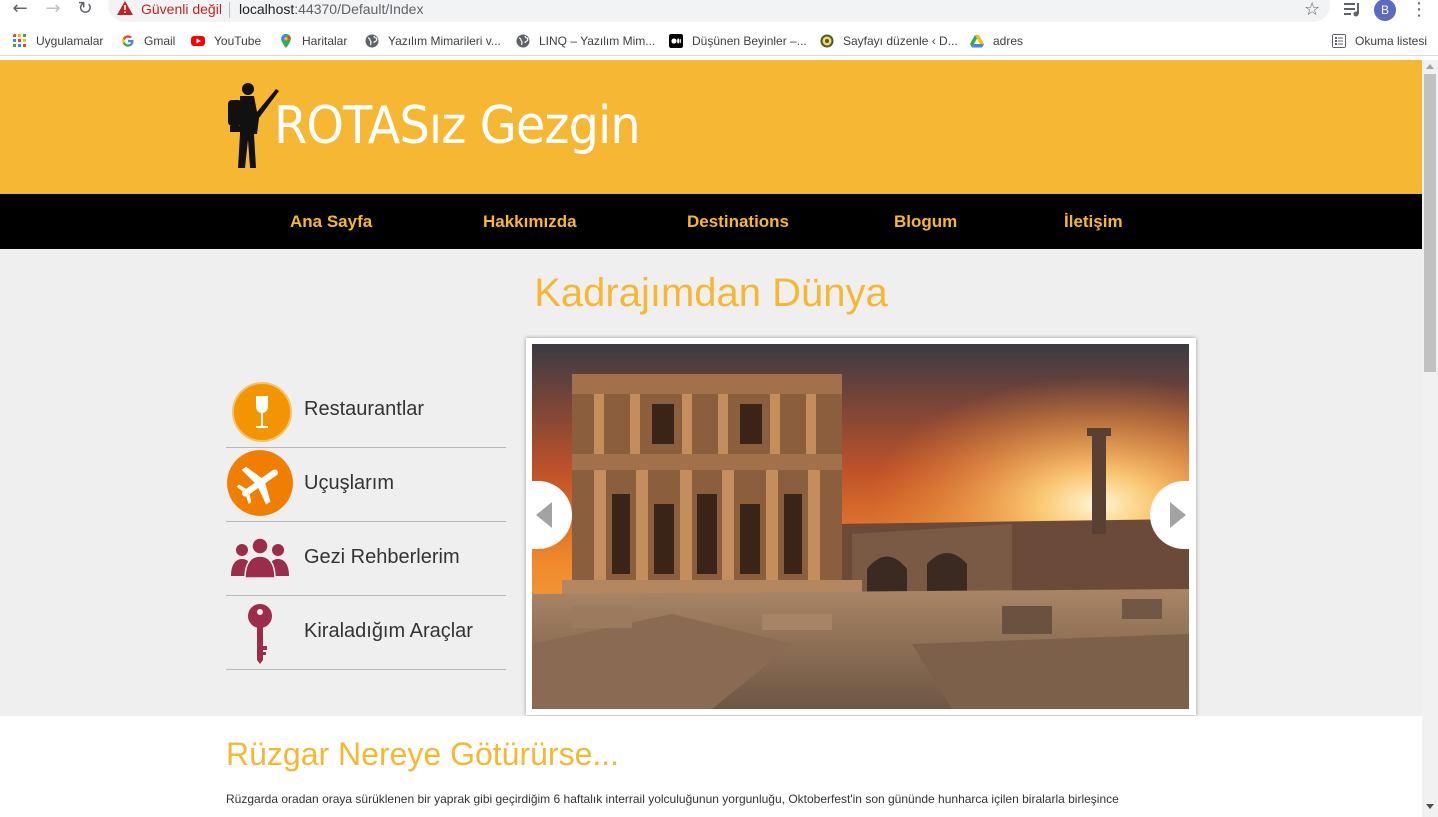 The width and height of the screenshot is (1438, 817). I want to click on scroll-up-icon, so click(1430, 66).